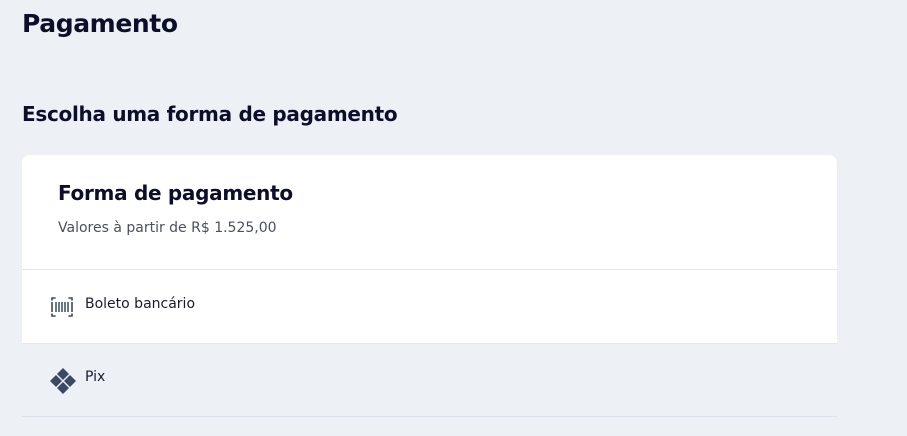 The image size is (907, 436). What do you see at coordinates (95, 377) in the screenshot?
I see `pix-label: Pix` at bounding box center [95, 377].